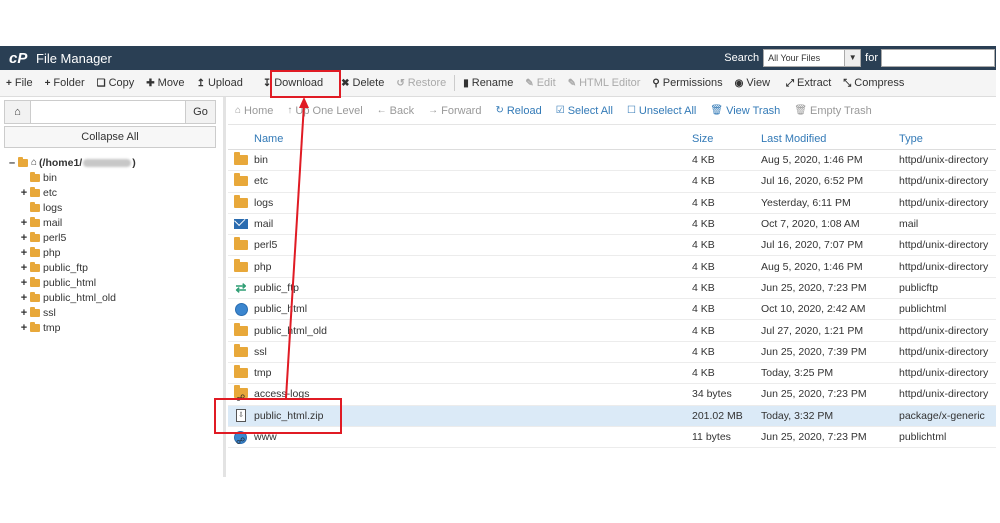 This screenshot has height=523, width=1000. I want to click on copy-button: ❏ Copy, so click(116, 83).